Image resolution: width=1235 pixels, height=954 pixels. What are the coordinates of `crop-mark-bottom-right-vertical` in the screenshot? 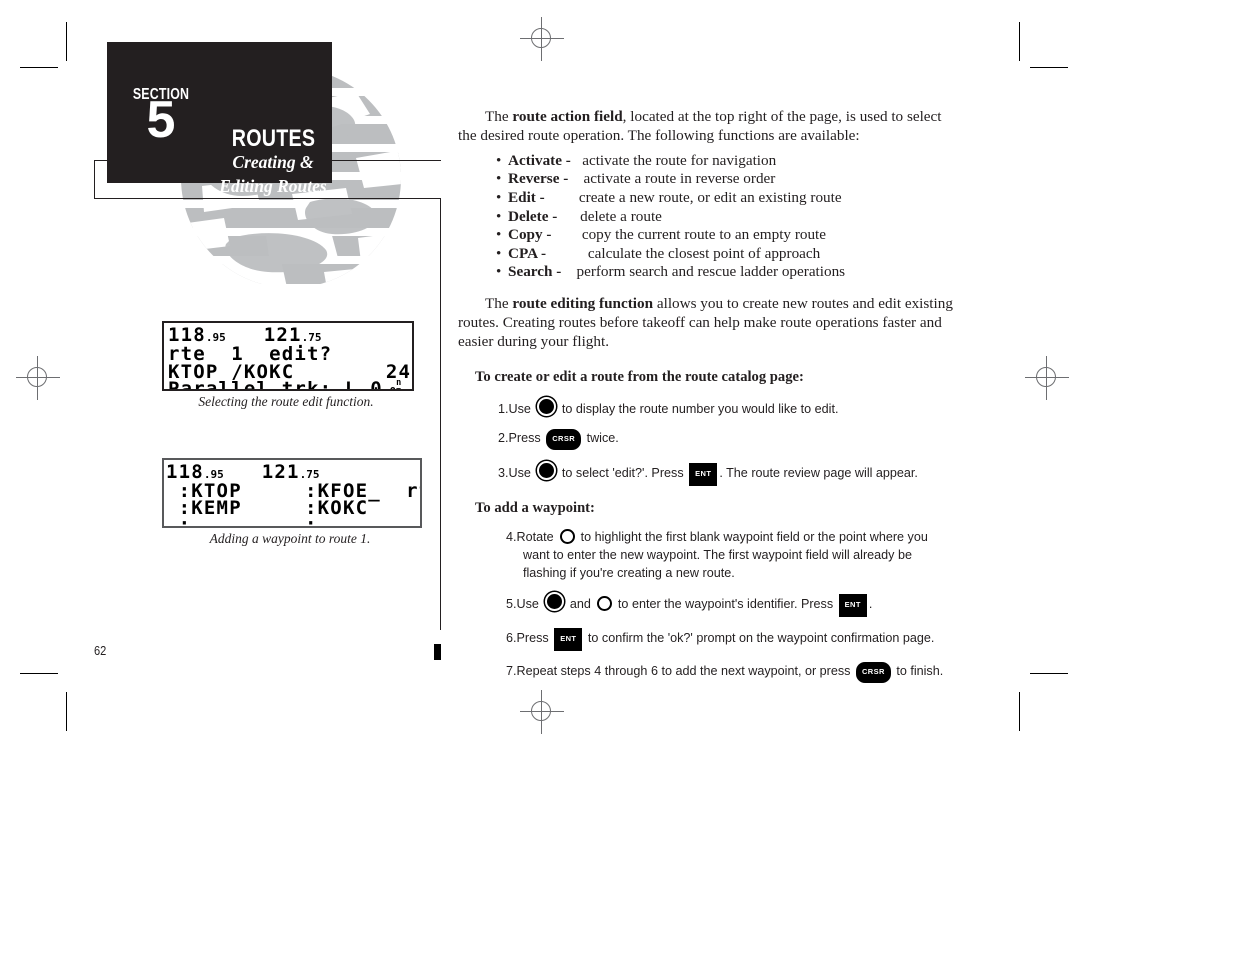 It's located at (1020, 711).